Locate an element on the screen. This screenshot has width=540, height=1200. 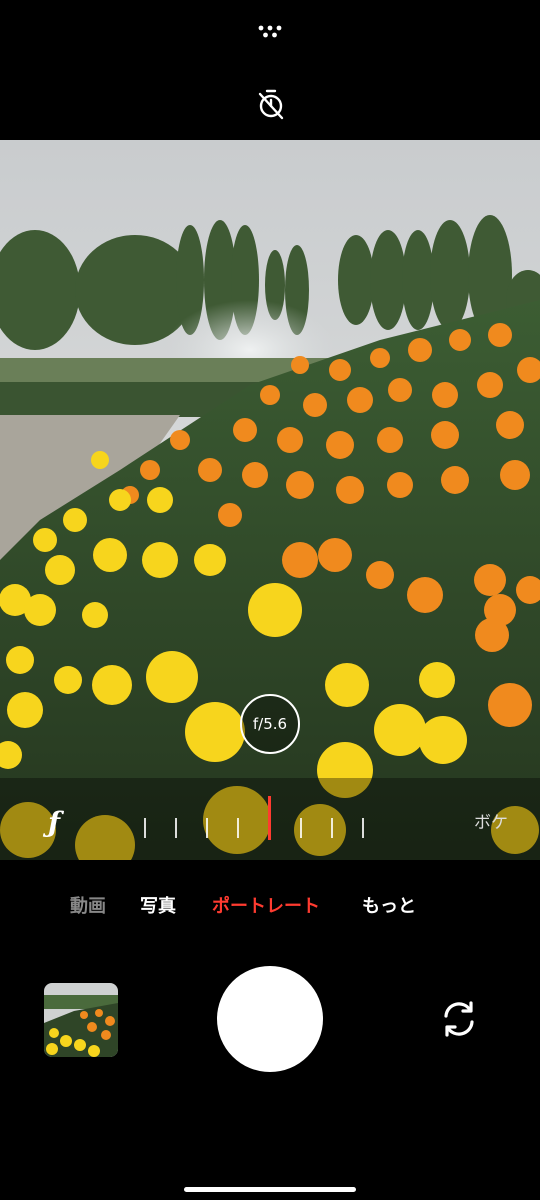
aperture-value-badge: f/5.6 is located at coordinates (270, 724).